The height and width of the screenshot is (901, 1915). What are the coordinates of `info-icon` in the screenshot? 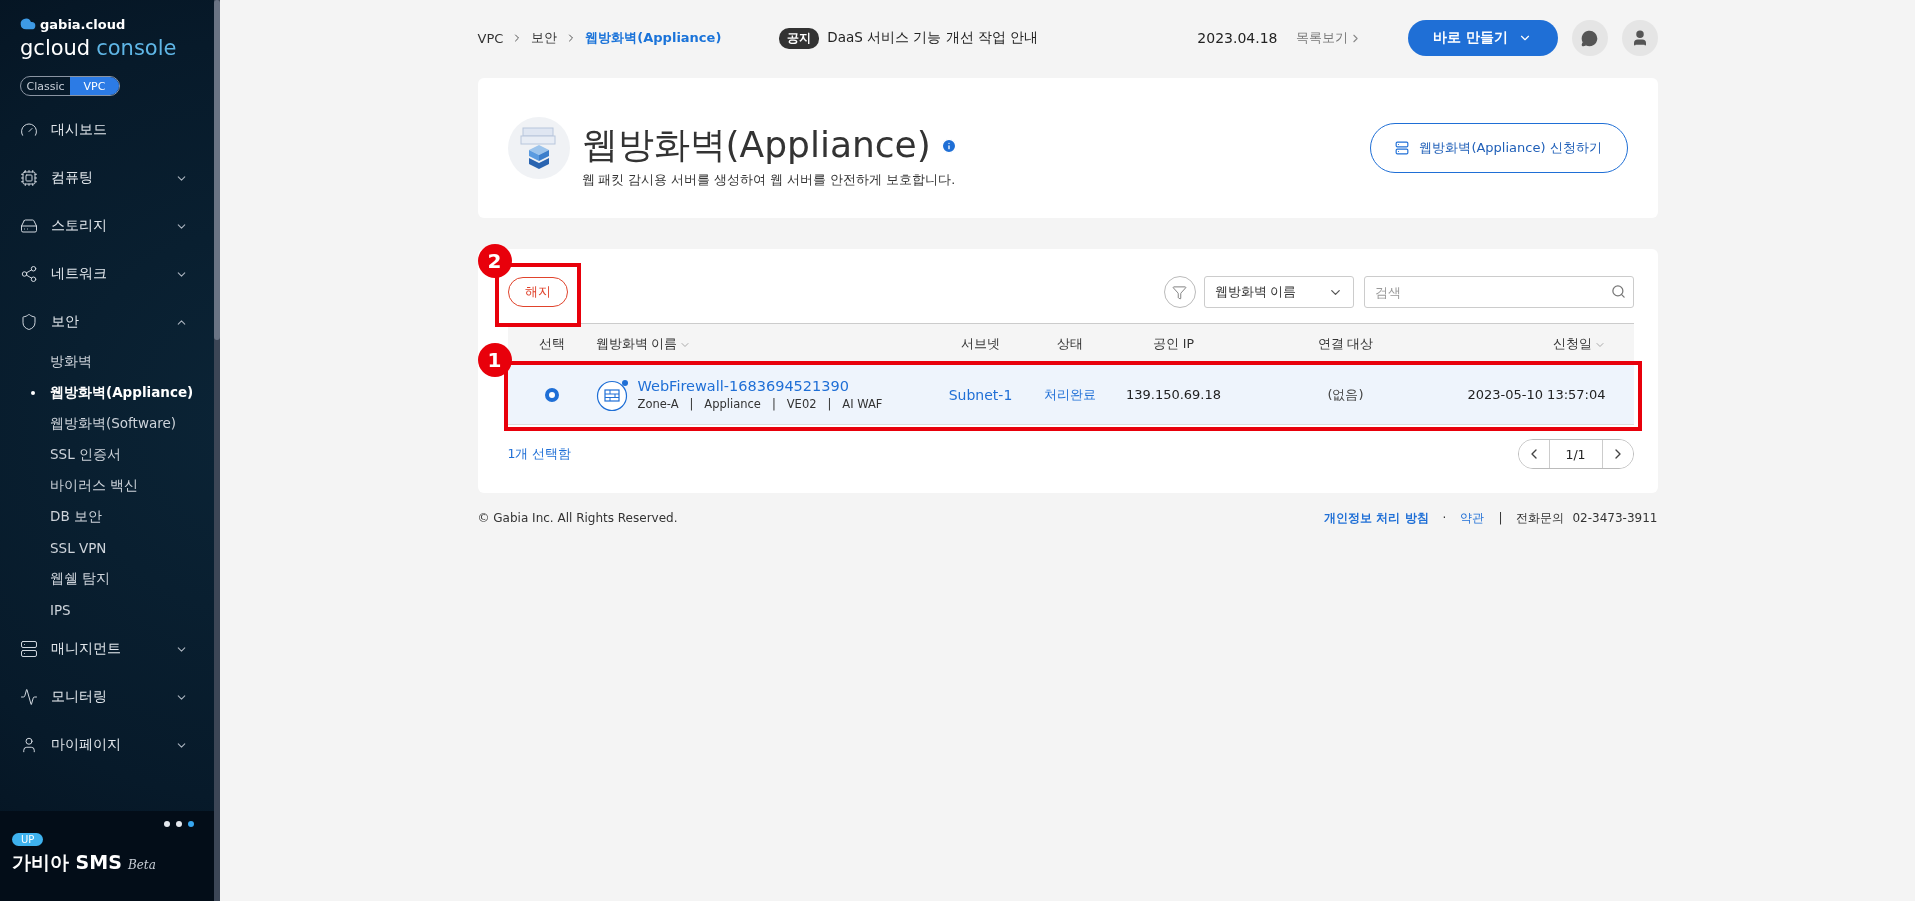 It's located at (948, 145).